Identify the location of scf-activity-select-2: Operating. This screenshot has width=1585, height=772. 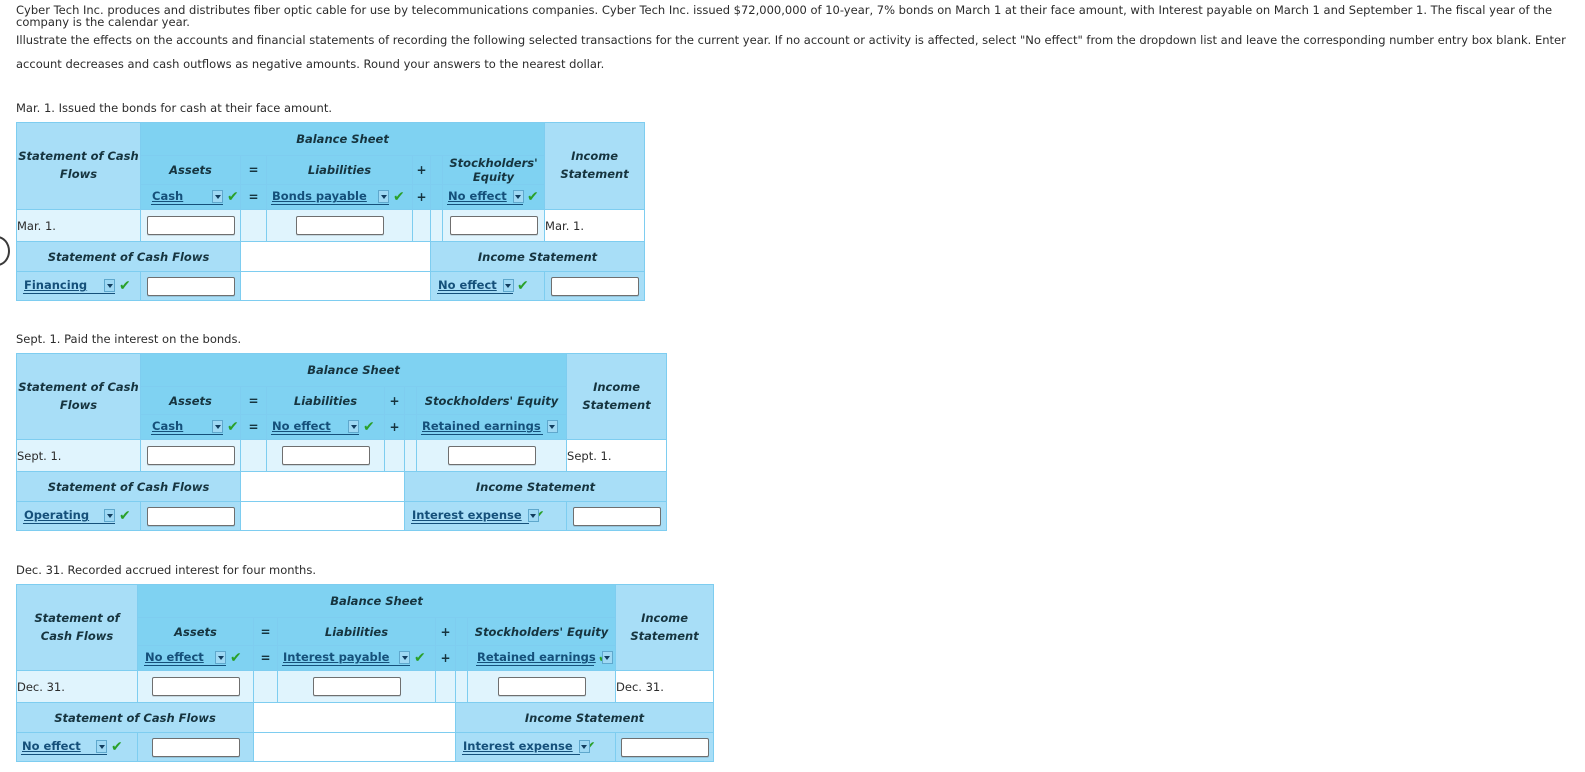
(69, 516).